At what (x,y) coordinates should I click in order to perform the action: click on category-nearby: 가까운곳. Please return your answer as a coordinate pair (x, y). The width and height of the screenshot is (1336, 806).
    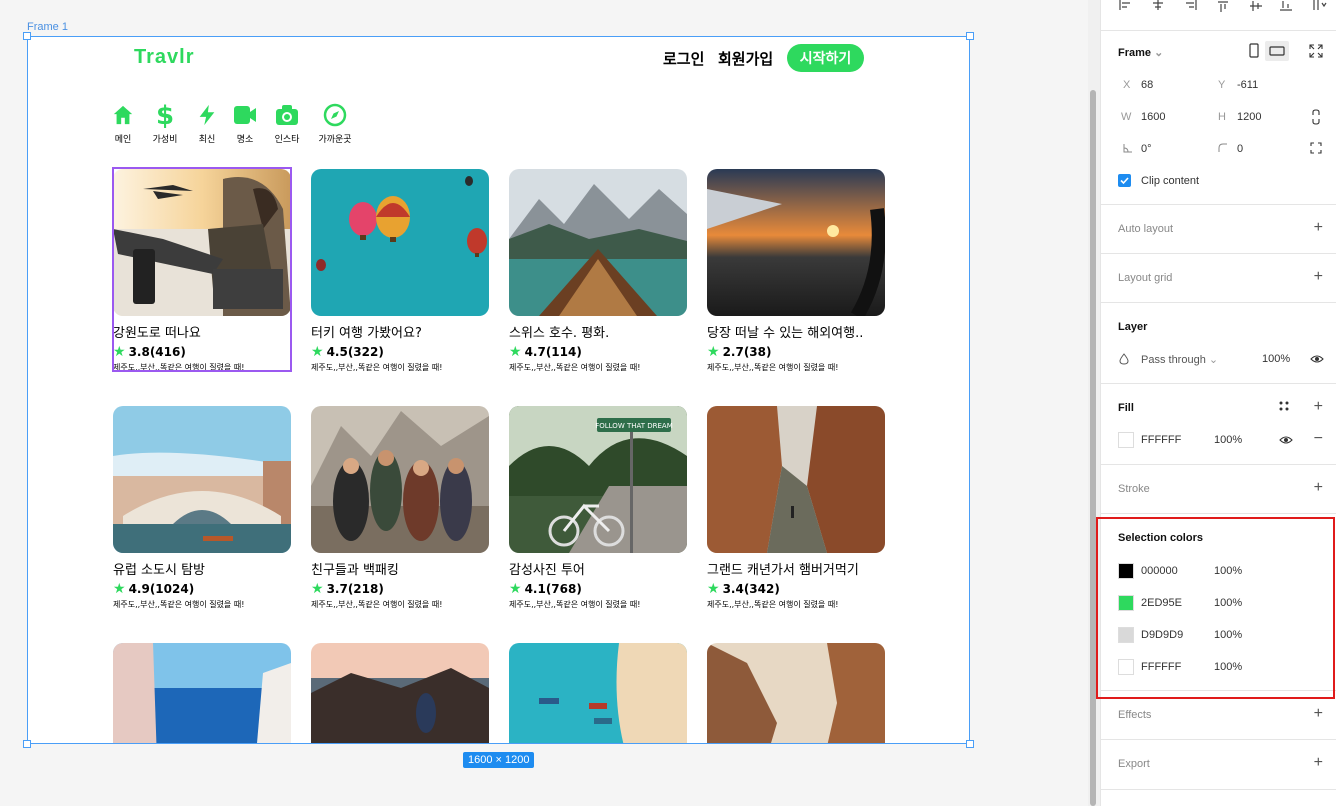
    Looking at the image, I should click on (335, 123).